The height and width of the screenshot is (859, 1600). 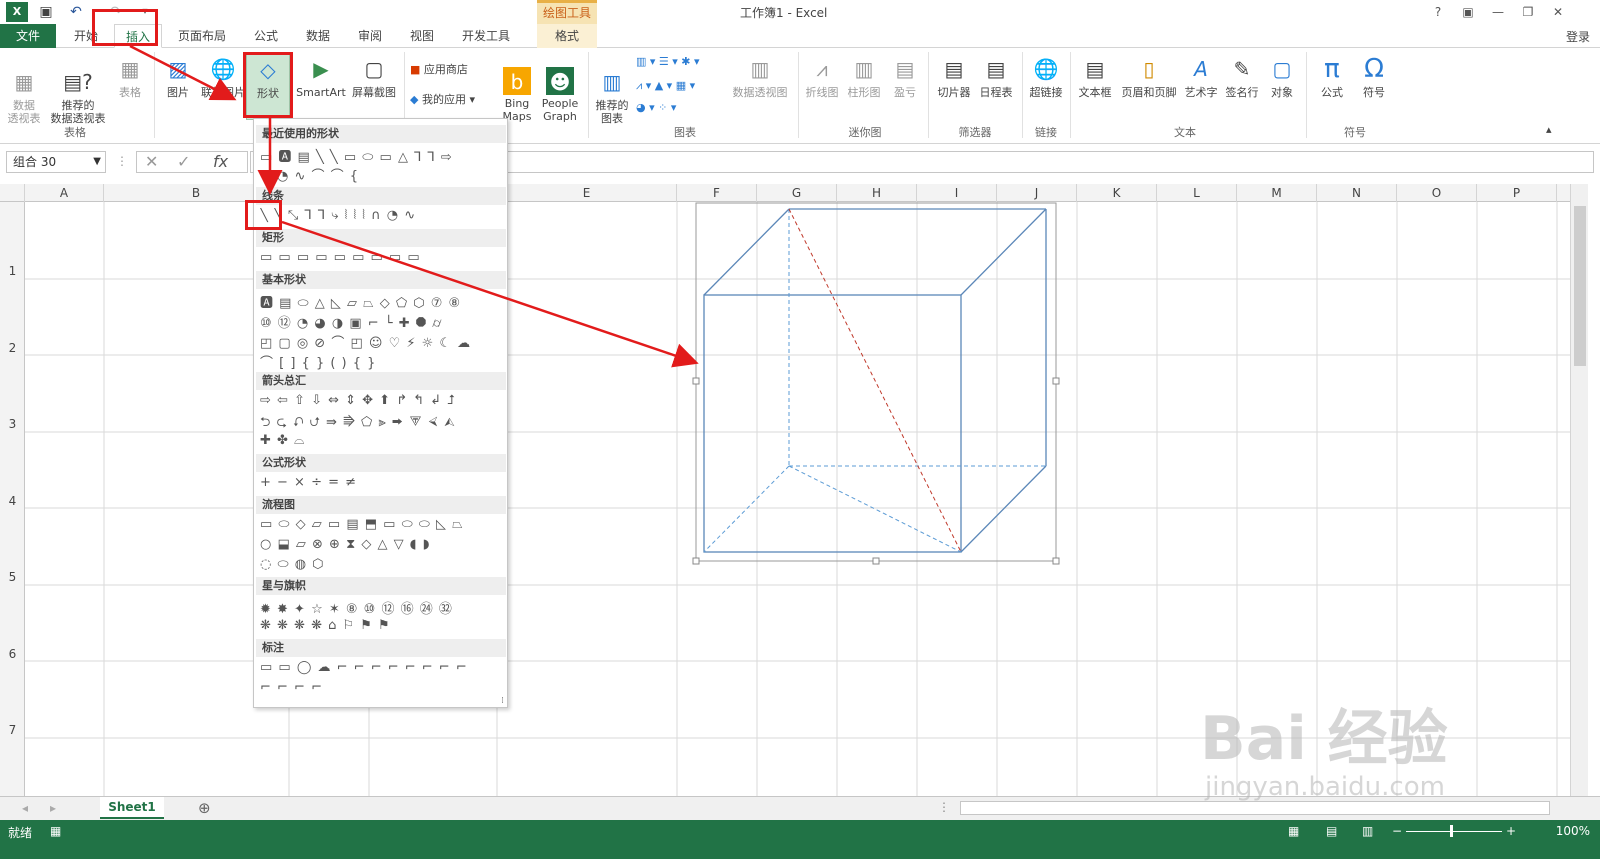 I want to click on insert-function-icon: fx, so click(x=220, y=162).